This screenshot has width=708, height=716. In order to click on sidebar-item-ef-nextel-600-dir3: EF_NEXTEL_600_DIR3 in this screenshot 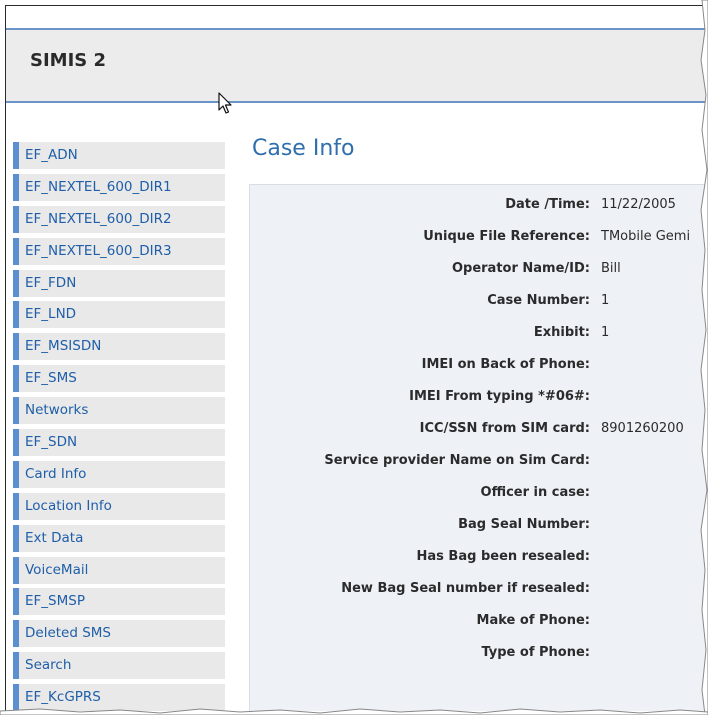, I will do `click(119, 251)`.